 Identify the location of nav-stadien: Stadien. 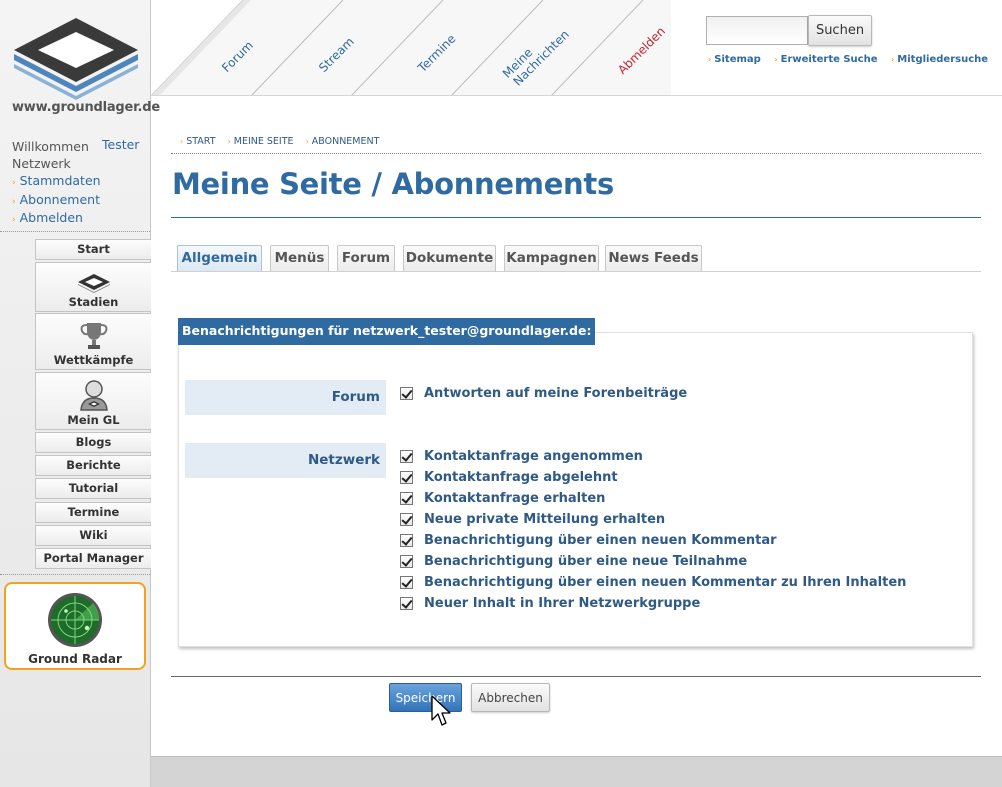
(93, 287).